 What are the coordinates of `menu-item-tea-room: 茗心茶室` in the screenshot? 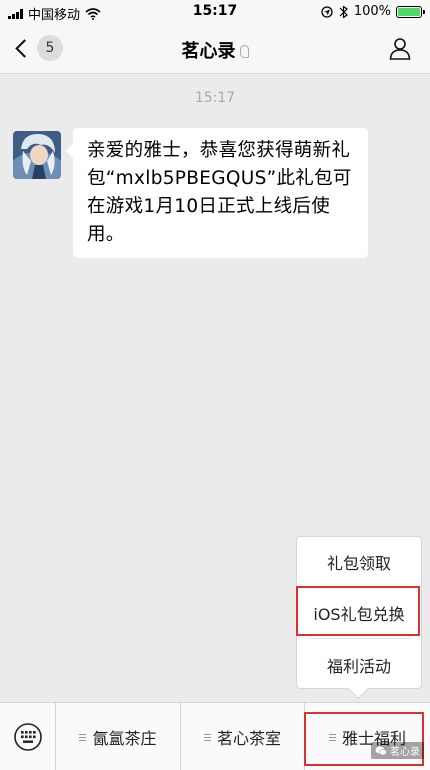 It's located at (243, 736).